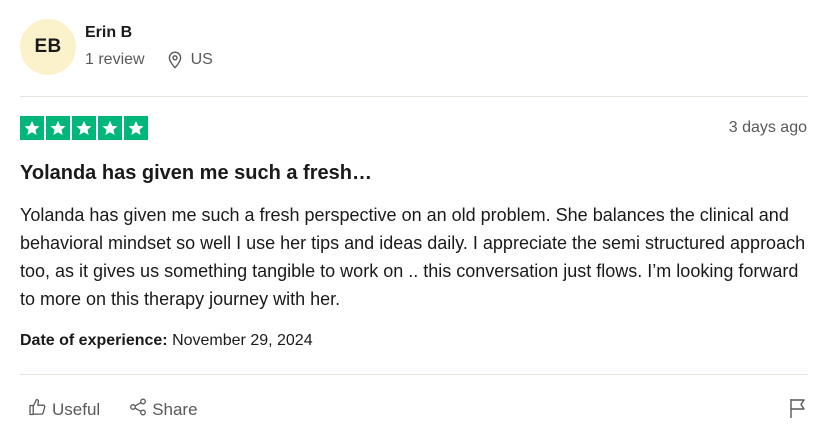 This screenshot has height=437, width=828. What do you see at coordinates (767, 127) in the screenshot?
I see `review-date-posted: 3 days ago` at bounding box center [767, 127].